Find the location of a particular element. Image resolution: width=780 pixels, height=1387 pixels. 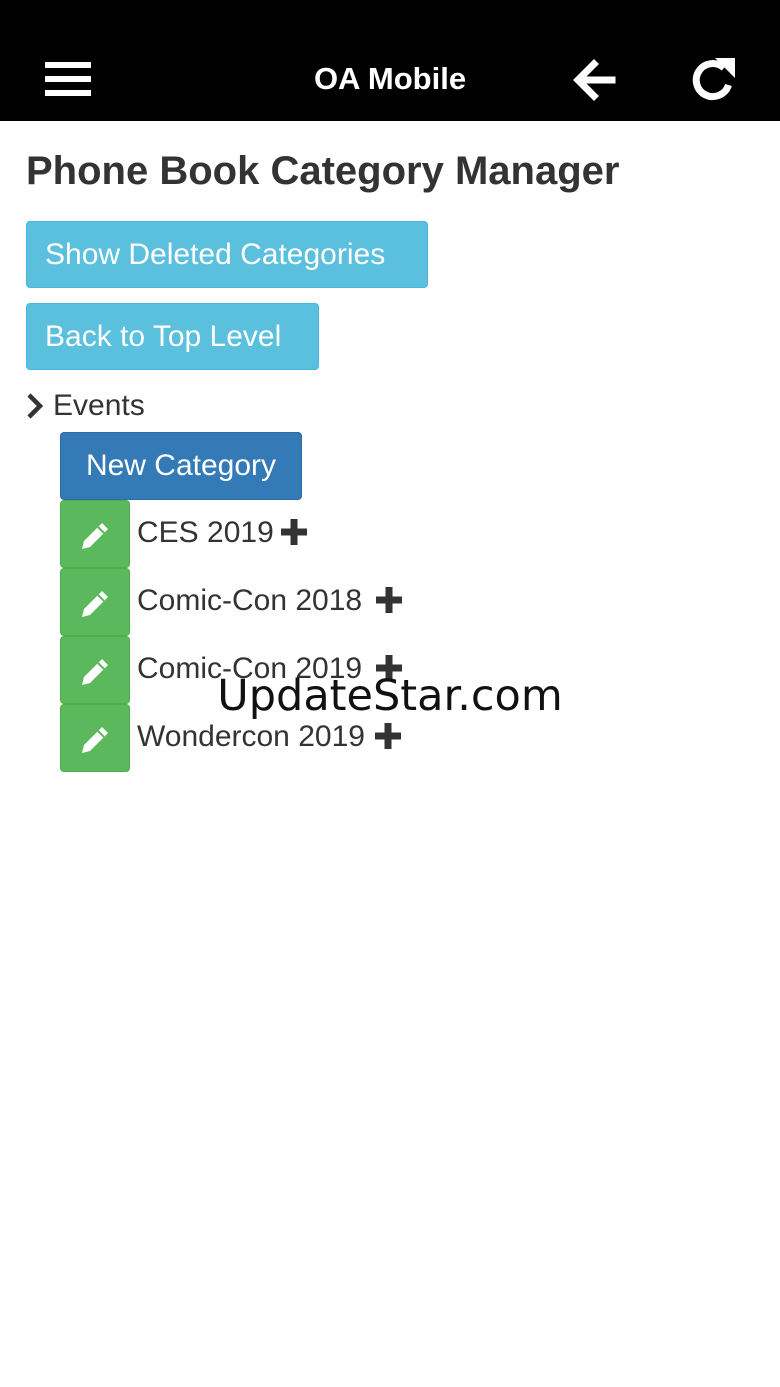

page-title: Phone Book Category Manager is located at coordinates (323, 171).